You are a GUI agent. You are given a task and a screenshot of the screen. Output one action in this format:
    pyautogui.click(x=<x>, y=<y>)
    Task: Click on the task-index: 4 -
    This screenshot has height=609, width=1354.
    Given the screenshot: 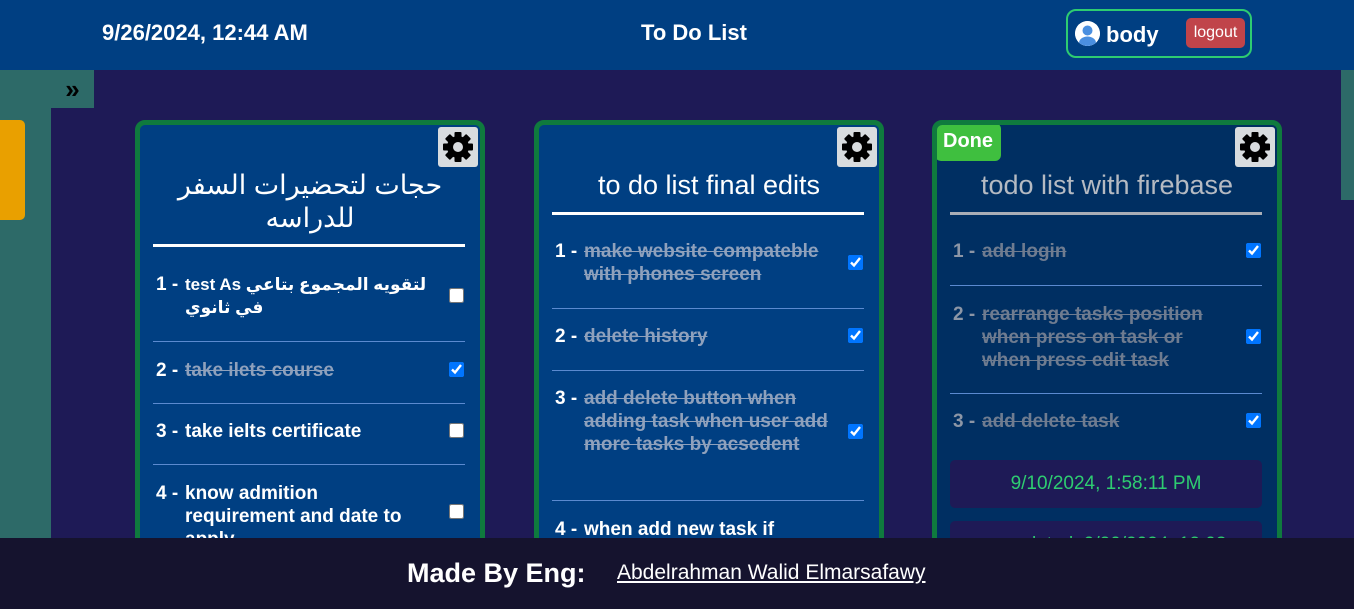 What is the action you would take?
    pyautogui.click(x=167, y=493)
    